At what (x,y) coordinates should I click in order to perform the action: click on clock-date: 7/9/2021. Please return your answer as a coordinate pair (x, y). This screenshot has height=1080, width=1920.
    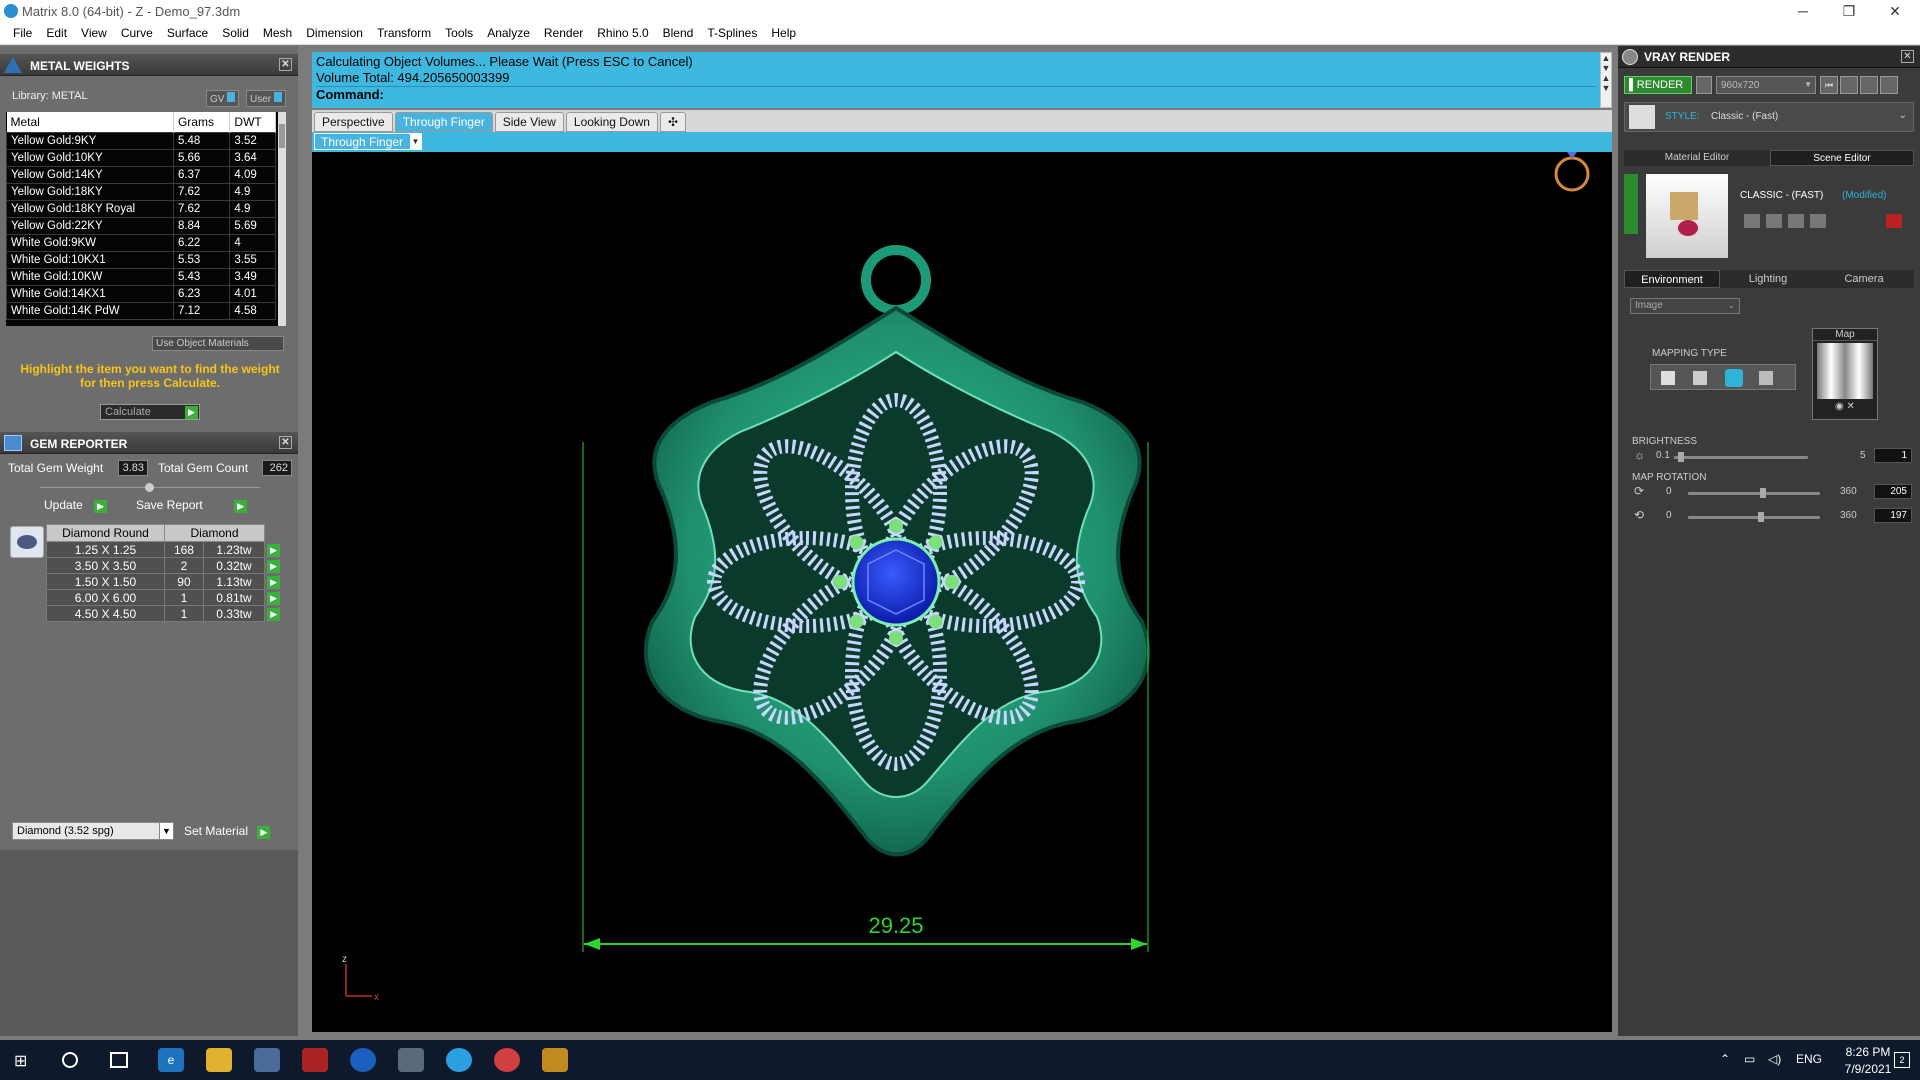
    Looking at the image, I should click on (1868, 1069).